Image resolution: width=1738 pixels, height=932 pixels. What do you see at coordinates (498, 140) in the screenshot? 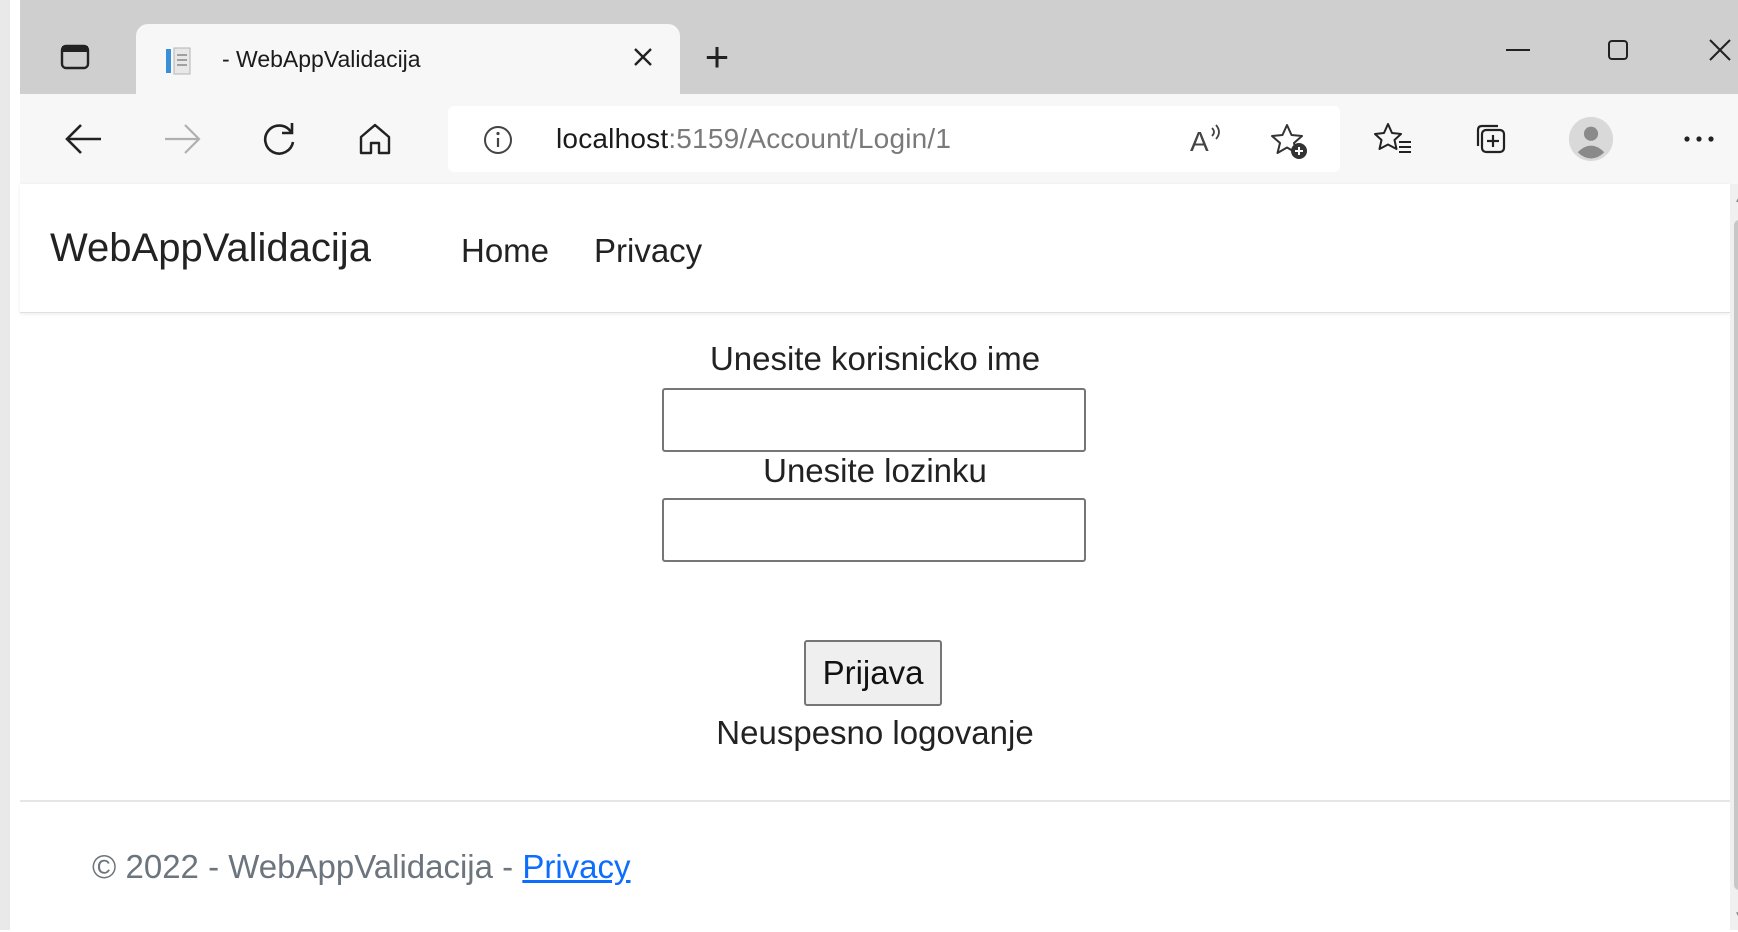
I see `site-info-icon` at bounding box center [498, 140].